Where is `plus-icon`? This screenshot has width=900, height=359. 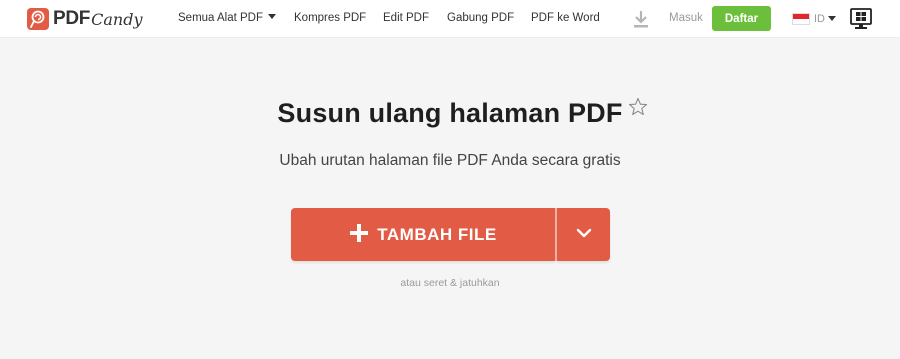
plus-icon is located at coordinates (359, 234).